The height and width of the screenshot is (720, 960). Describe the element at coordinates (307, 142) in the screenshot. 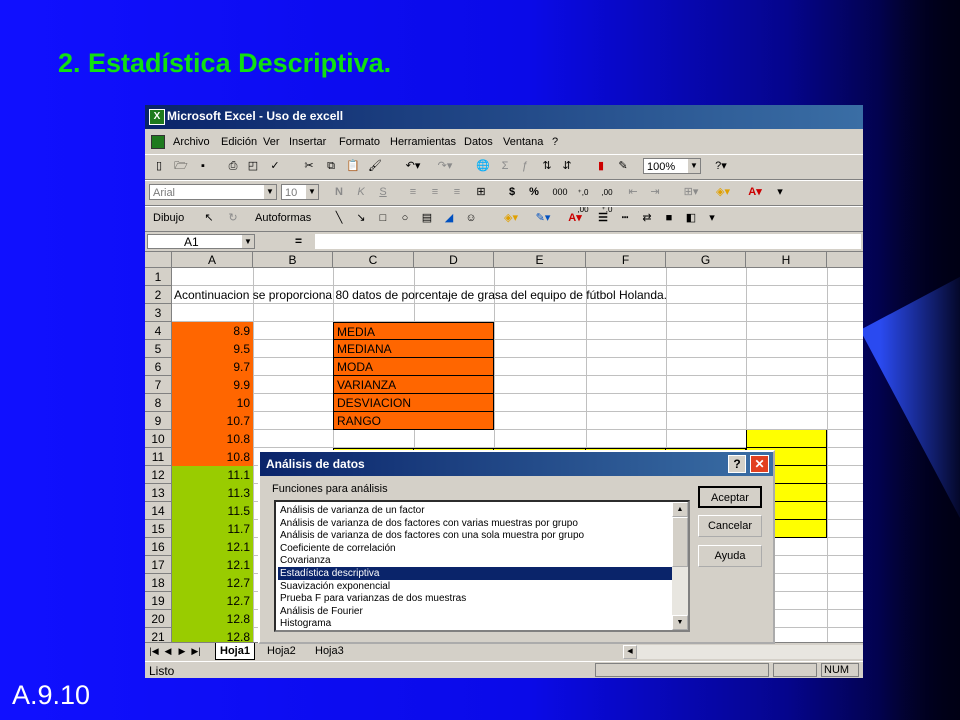

I see `menu-insertar: Insertar` at that location.